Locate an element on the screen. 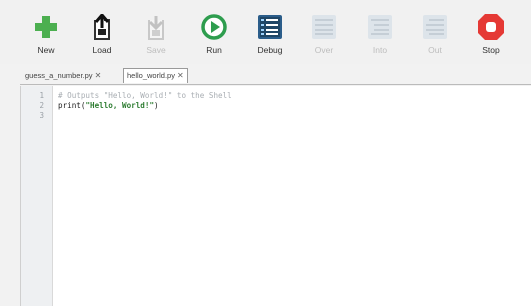 The height and width of the screenshot is (306, 531). left-margin is located at coordinates (10, 185).